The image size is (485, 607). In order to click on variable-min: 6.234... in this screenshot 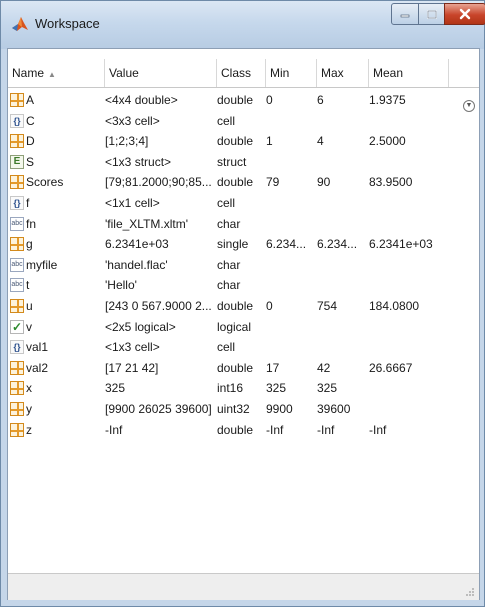, I will do `click(286, 244)`.